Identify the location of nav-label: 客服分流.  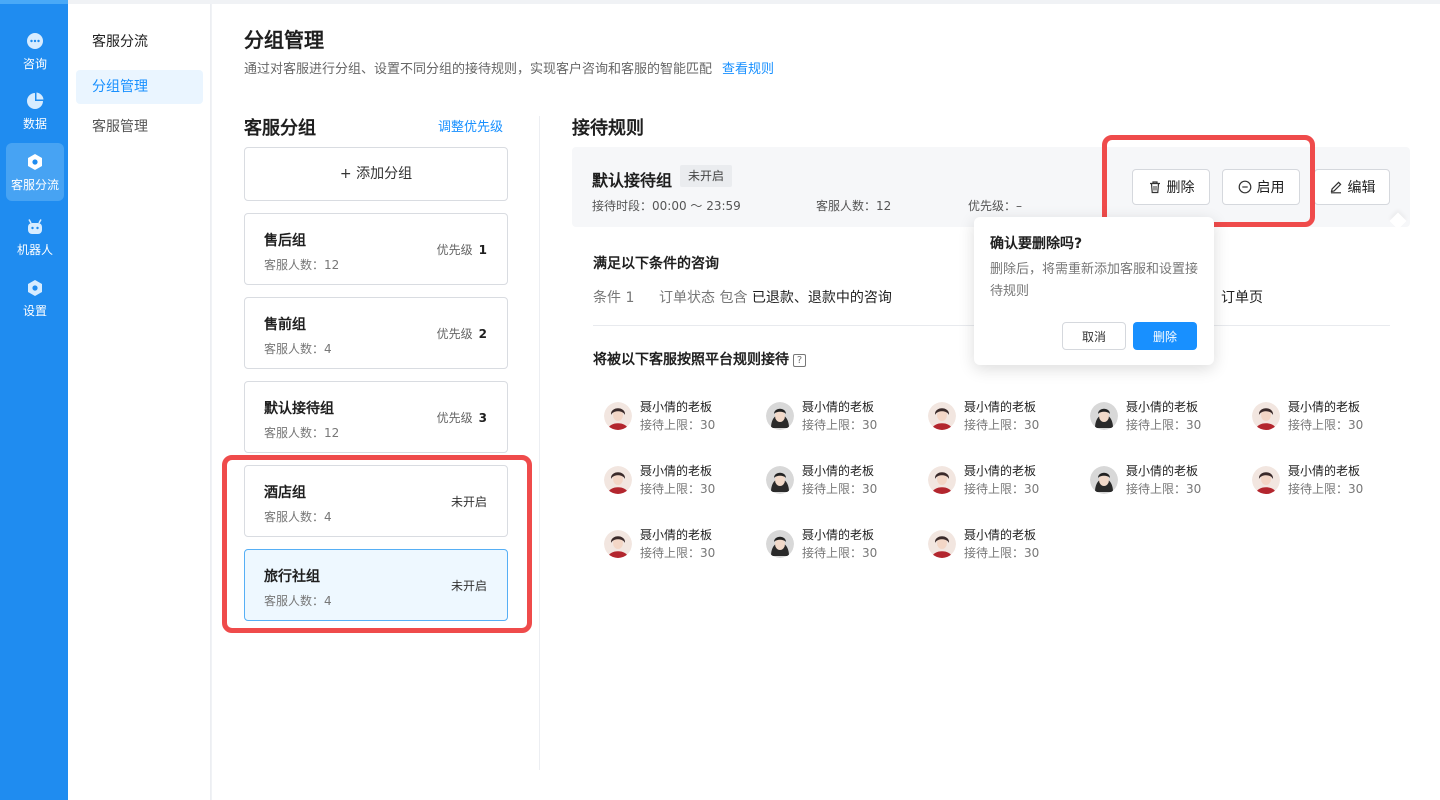
(34, 184).